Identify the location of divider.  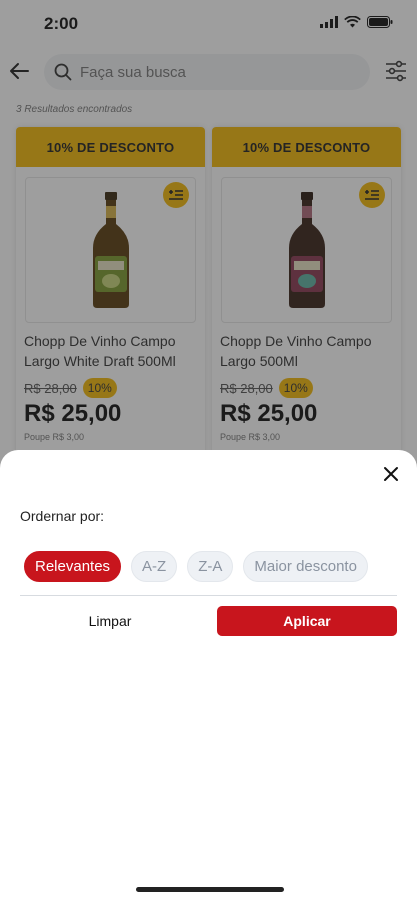
(208, 595).